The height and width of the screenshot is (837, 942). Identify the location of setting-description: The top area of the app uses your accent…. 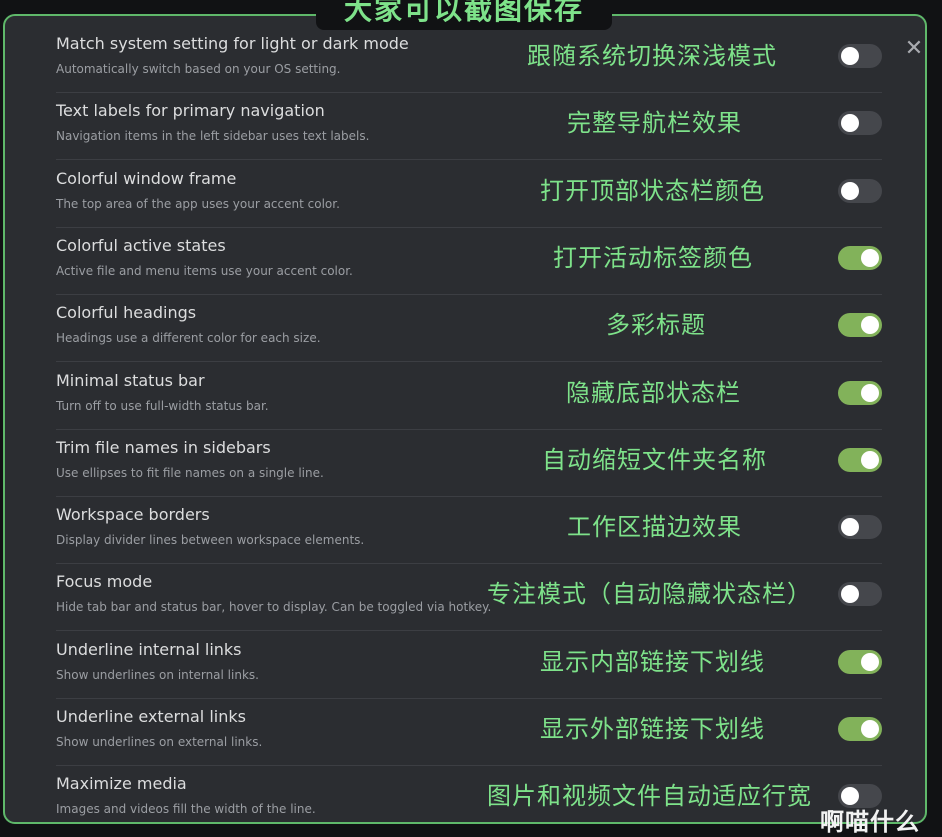
(198, 203).